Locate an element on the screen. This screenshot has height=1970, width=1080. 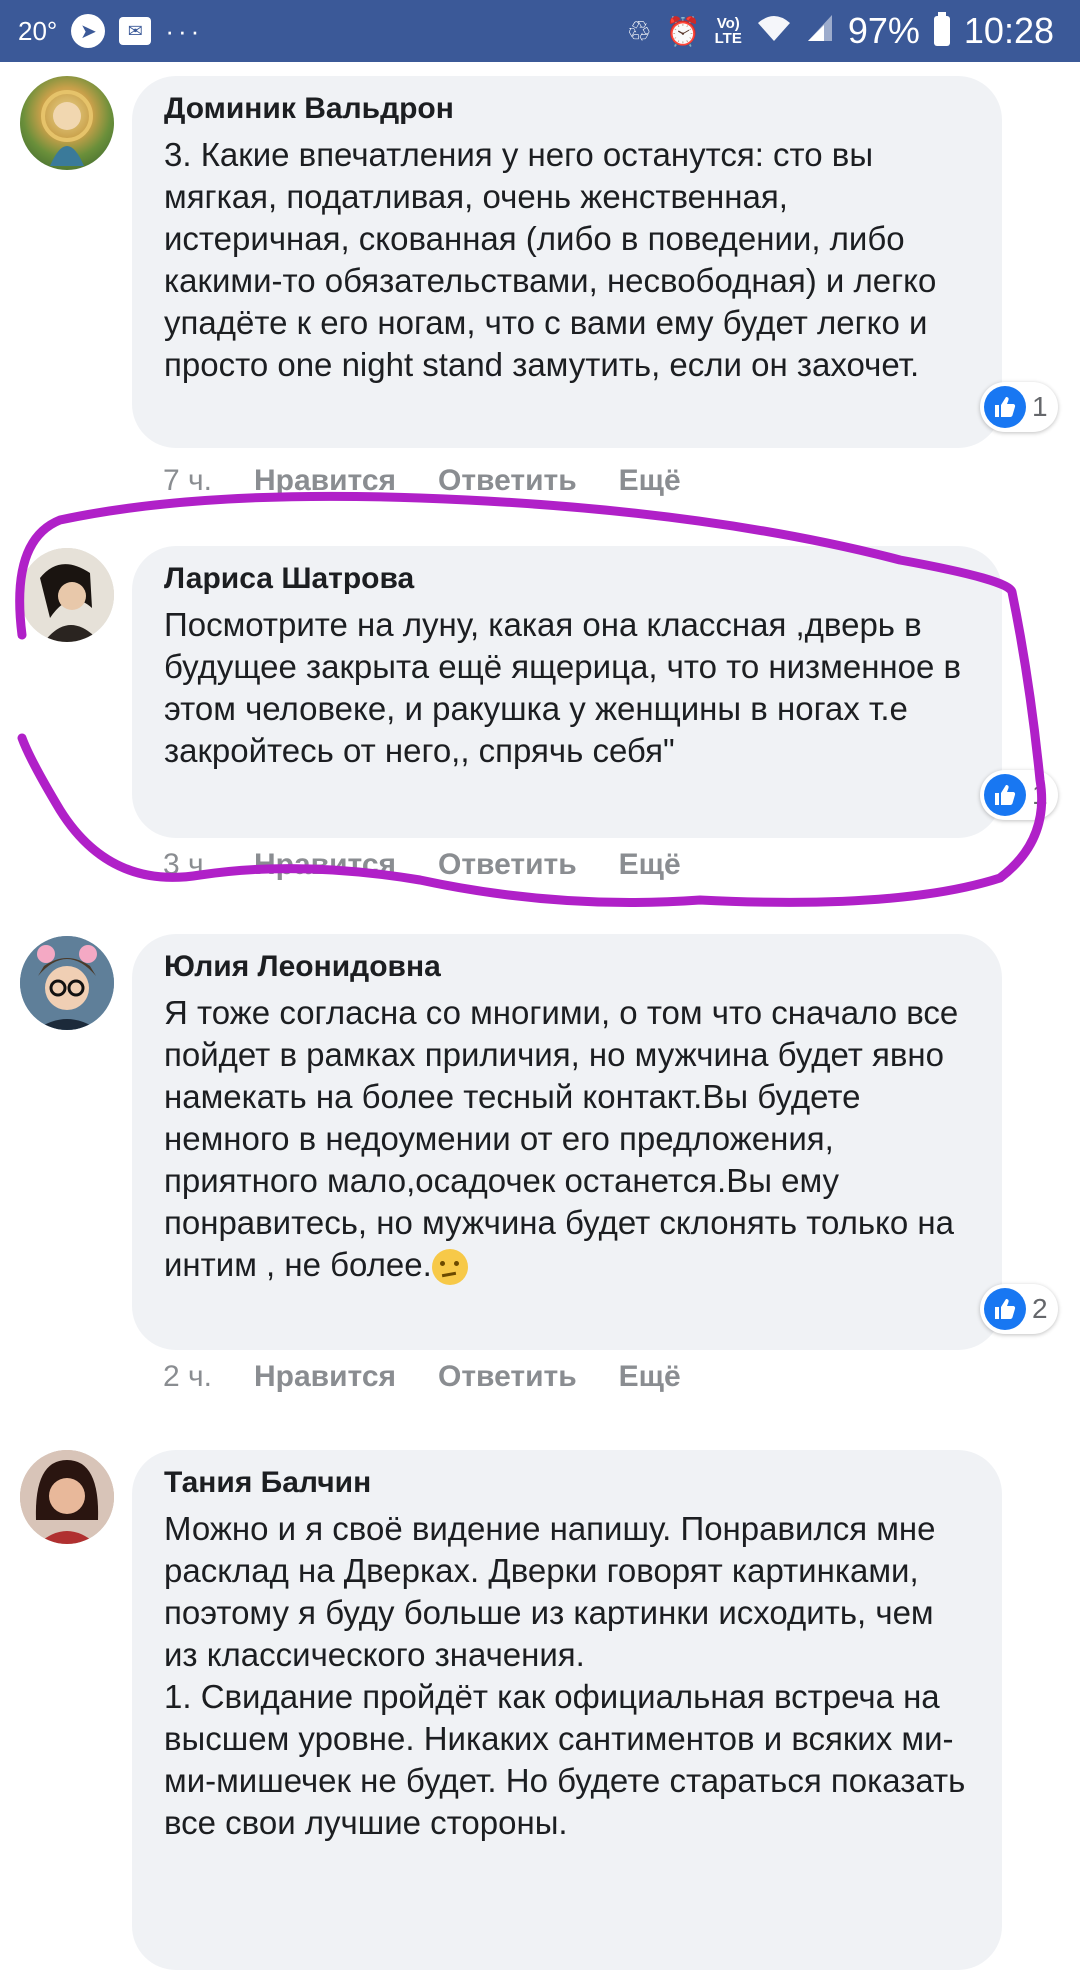
comment-author: Доминик Вальдрон is located at coordinates (568, 109).